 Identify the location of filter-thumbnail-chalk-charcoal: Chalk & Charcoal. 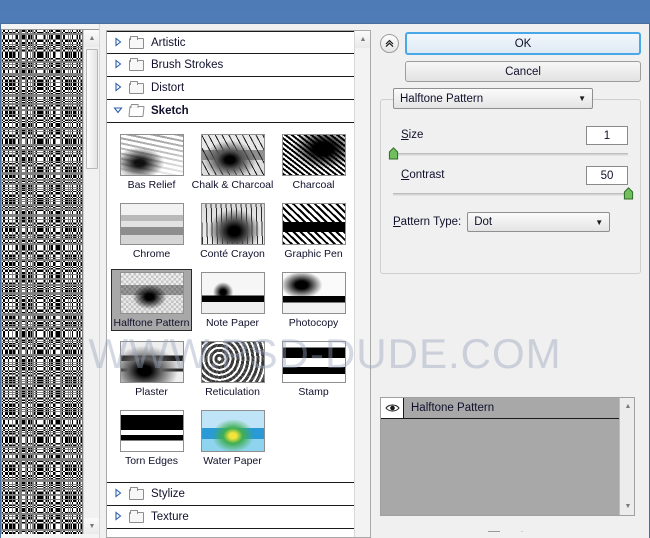
(232, 162).